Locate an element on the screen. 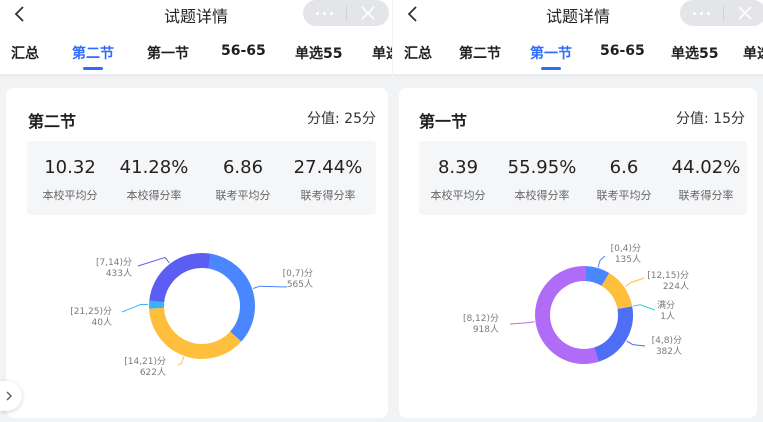 This screenshot has height=422, width=763. segment-count-label: 565人 is located at coordinates (300, 284).